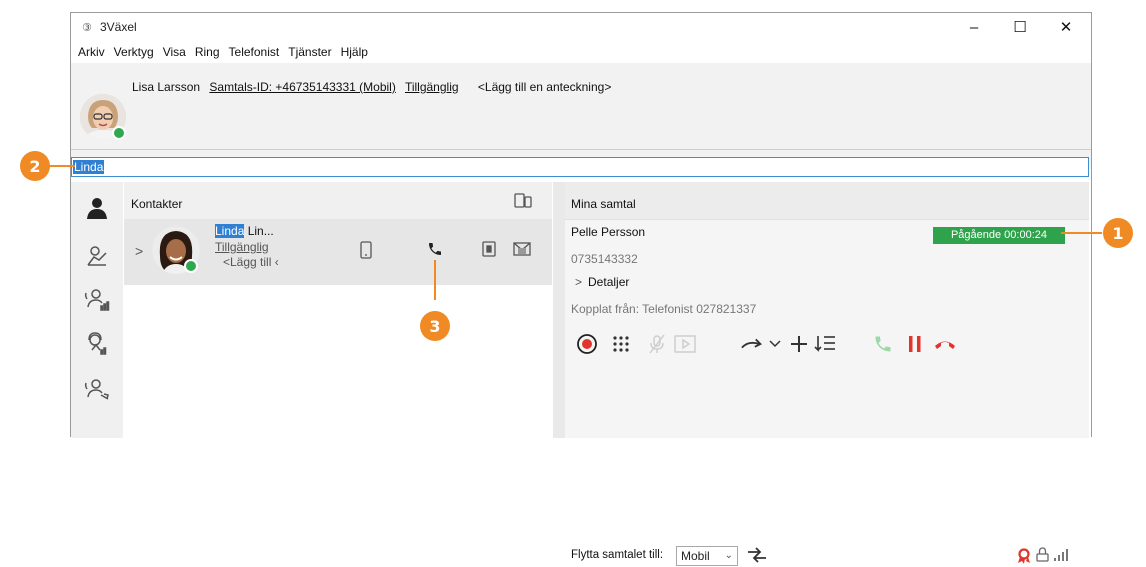  I want to click on award-icon, so click(1024, 557).